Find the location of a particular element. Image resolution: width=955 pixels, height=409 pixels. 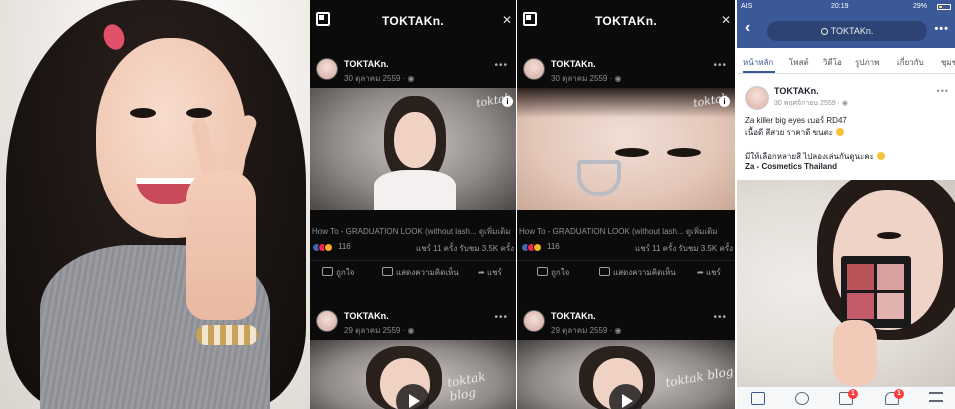

video-topbar: TOKTAKn. ✕ is located at coordinates (413, 20).